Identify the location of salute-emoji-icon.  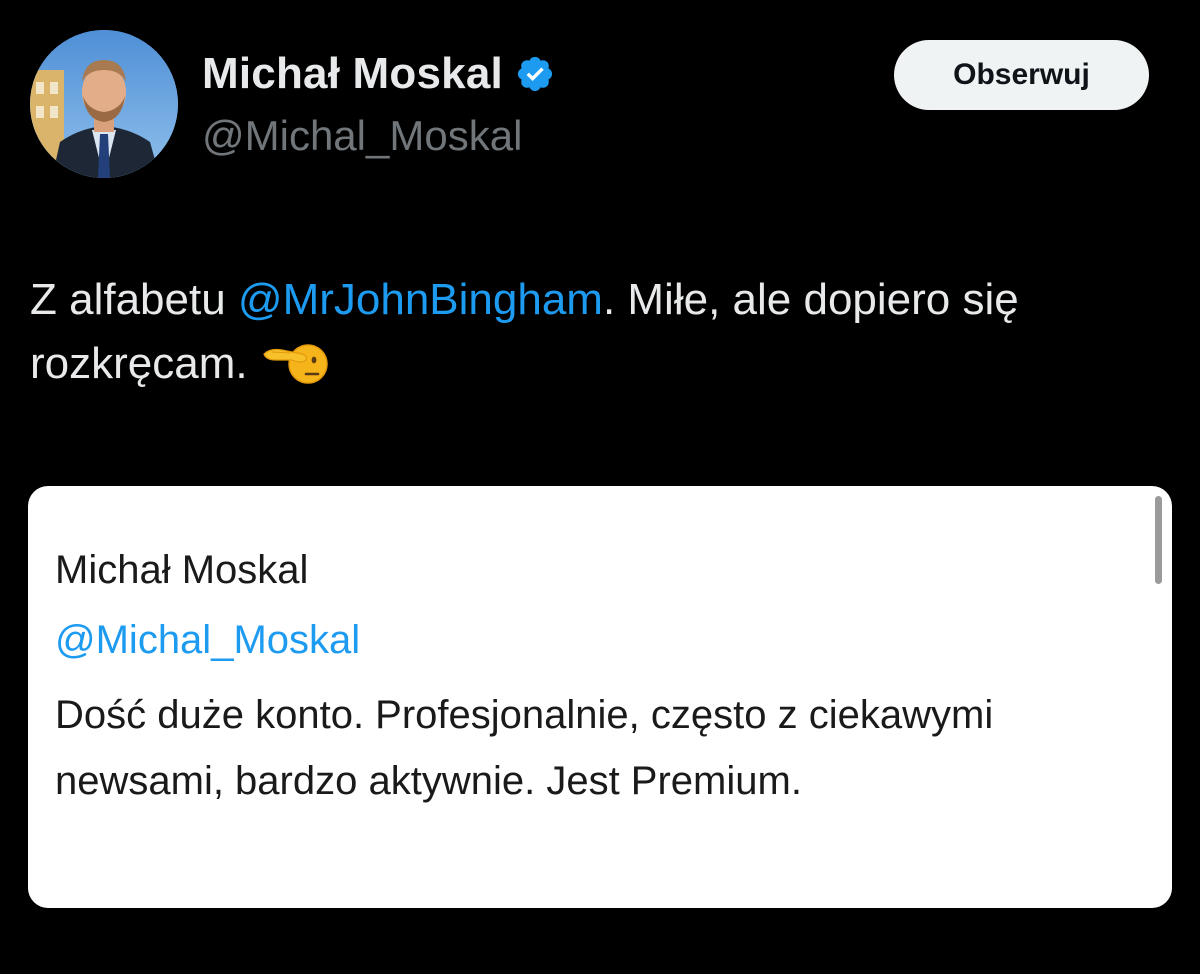
(295, 362).